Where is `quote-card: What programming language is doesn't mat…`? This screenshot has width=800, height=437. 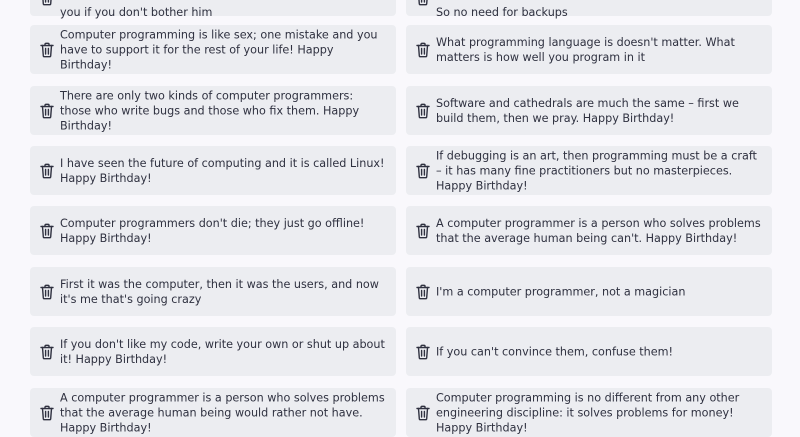 quote-card: What programming language is doesn't mat… is located at coordinates (589, 49).